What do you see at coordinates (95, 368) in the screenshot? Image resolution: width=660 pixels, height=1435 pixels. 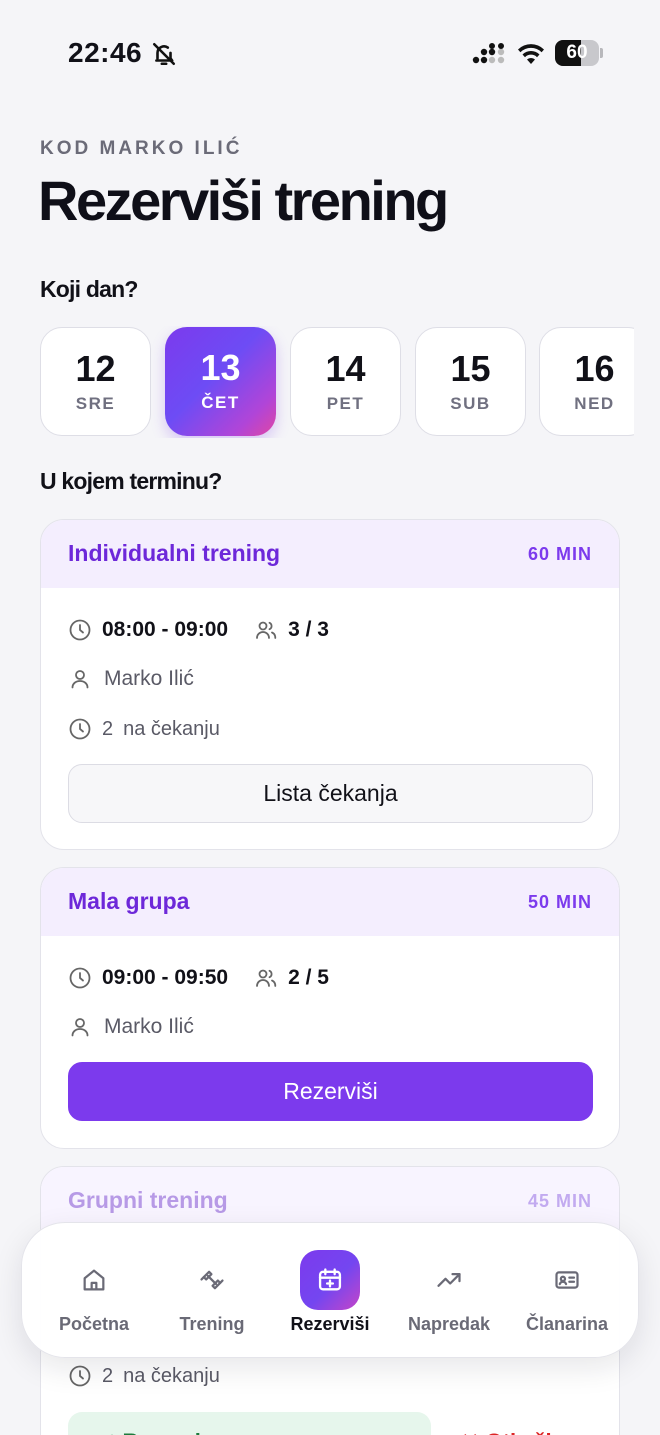 I see `day-number: 12` at bounding box center [95, 368].